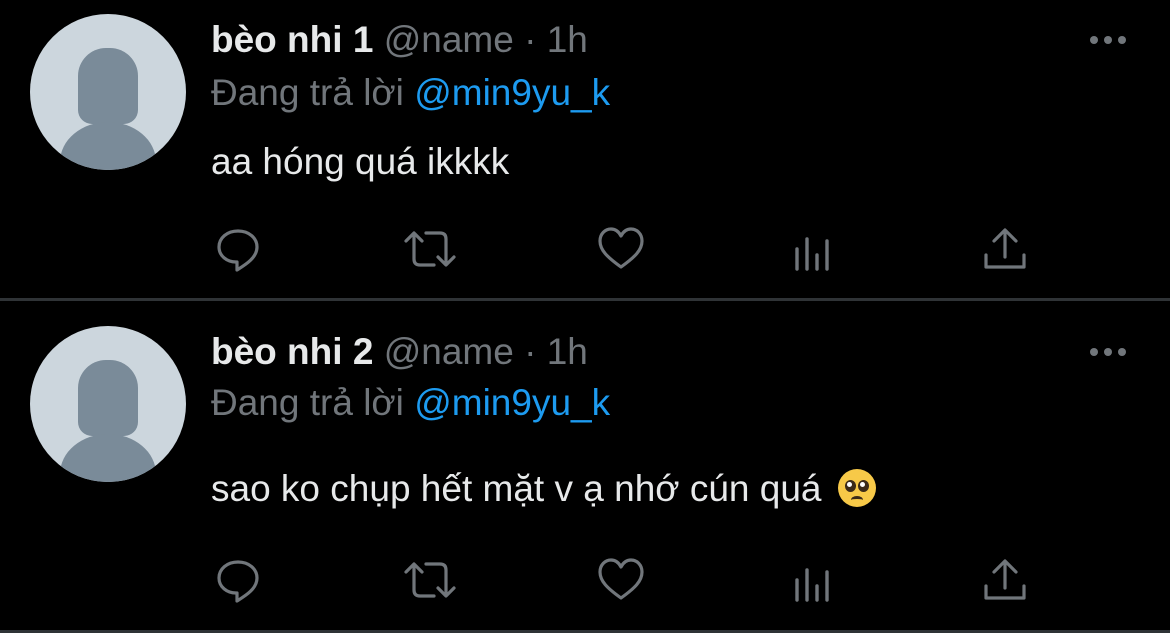 Image resolution: width=1170 pixels, height=633 pixels. I want to click on pleading-face-emoji-icon, so click(856, 488).